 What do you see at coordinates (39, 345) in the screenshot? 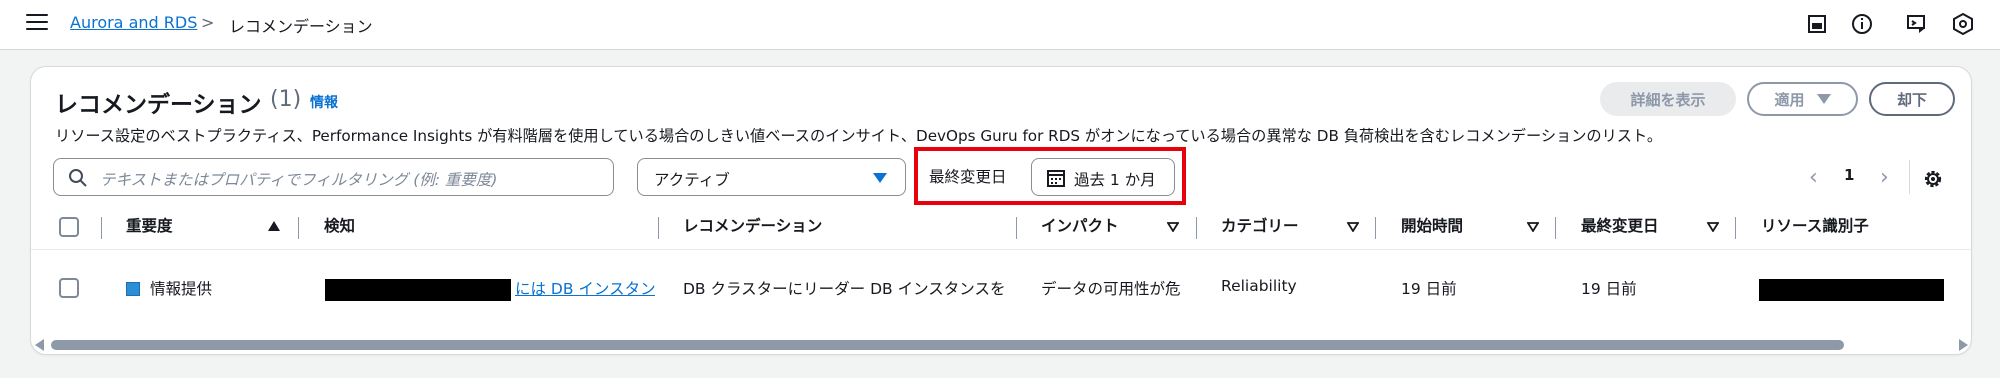
I see `scroll-left-arrow` at bounding box center [39, 345].